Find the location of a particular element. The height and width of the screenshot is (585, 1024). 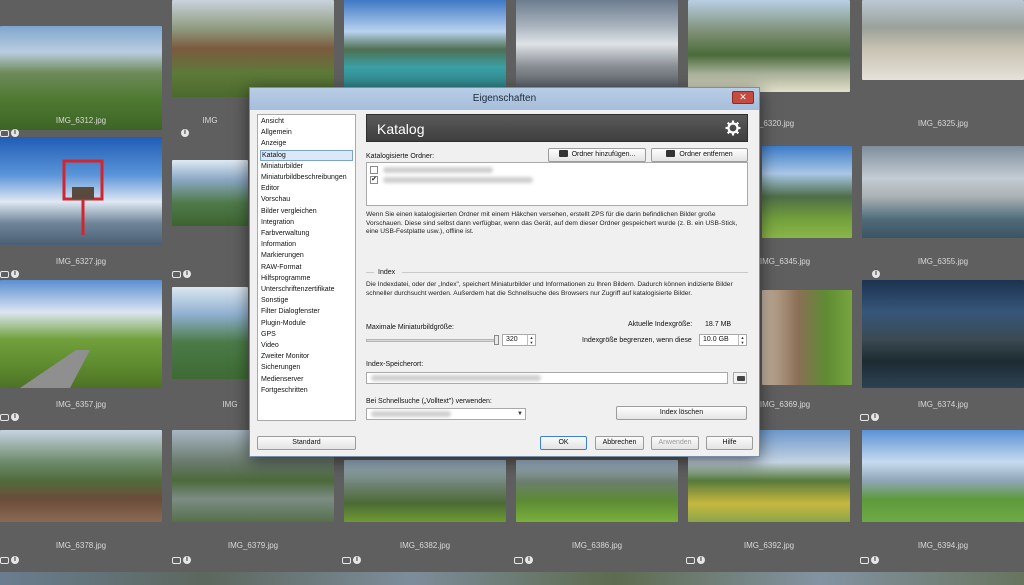

chevron-down-icon: ▼ is located at coordinates (520, 414).